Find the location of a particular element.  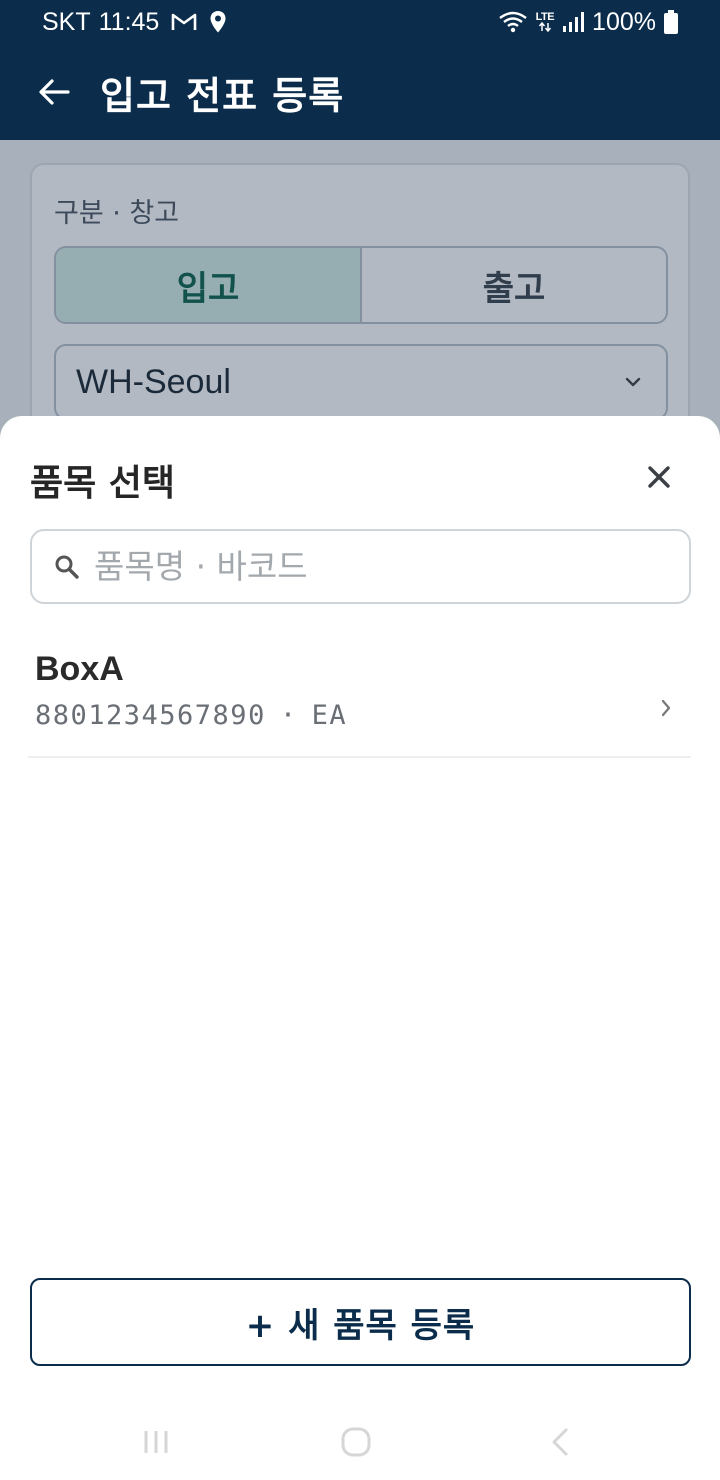

home-icon is located at coordinates (356, 1442).